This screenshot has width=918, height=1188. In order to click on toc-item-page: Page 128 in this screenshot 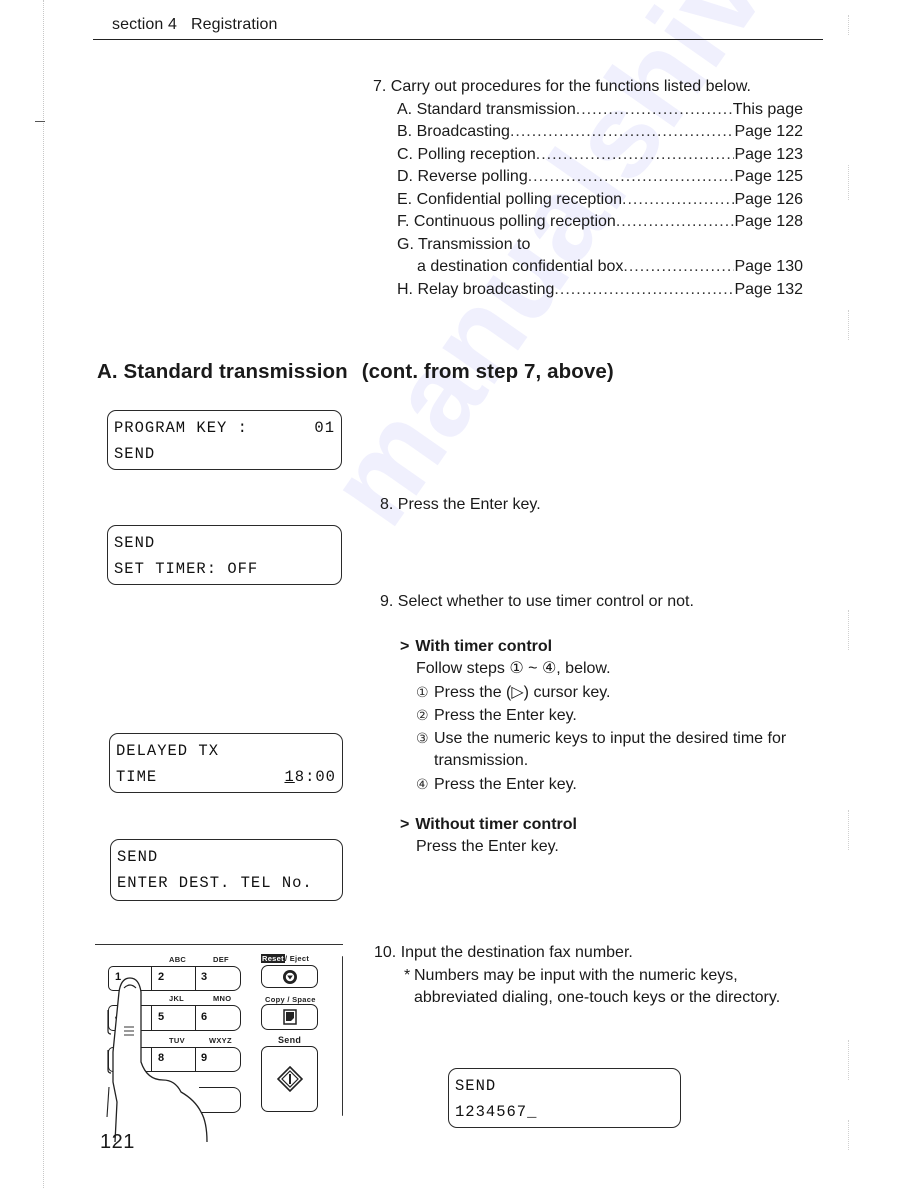, I will do `click(768, 221)`.